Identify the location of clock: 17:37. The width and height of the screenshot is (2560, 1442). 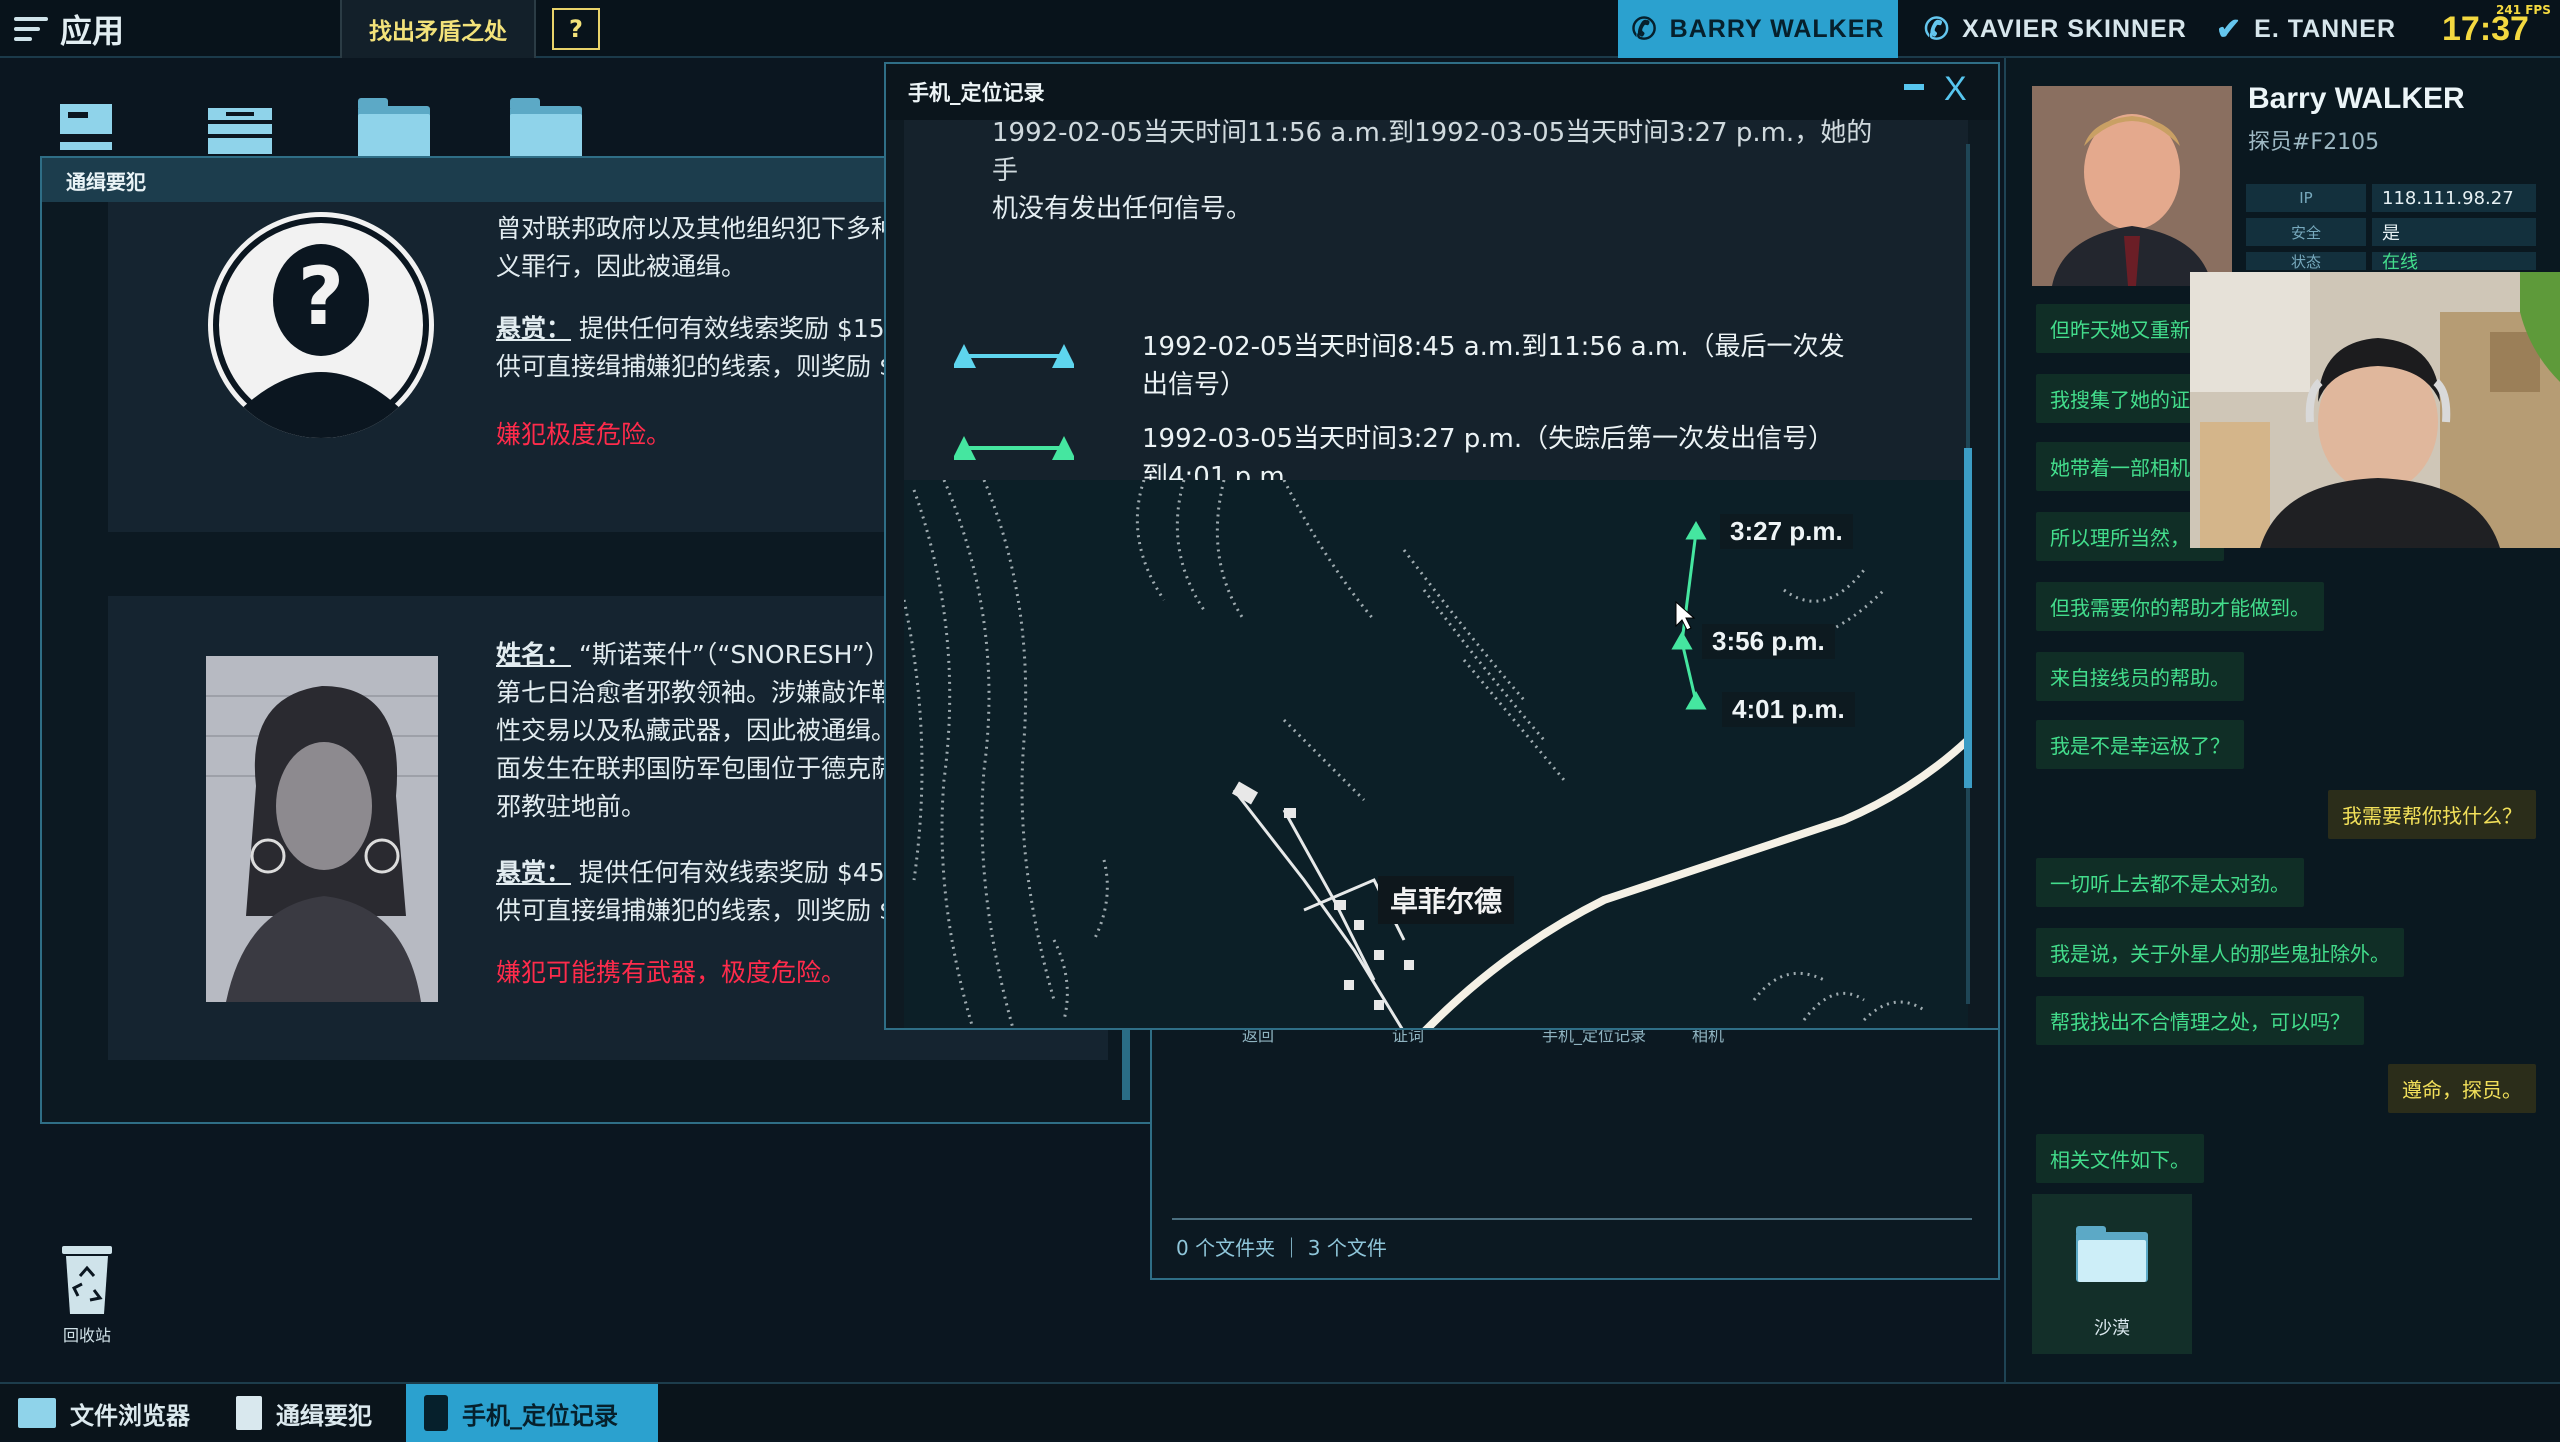
(2485, 29).